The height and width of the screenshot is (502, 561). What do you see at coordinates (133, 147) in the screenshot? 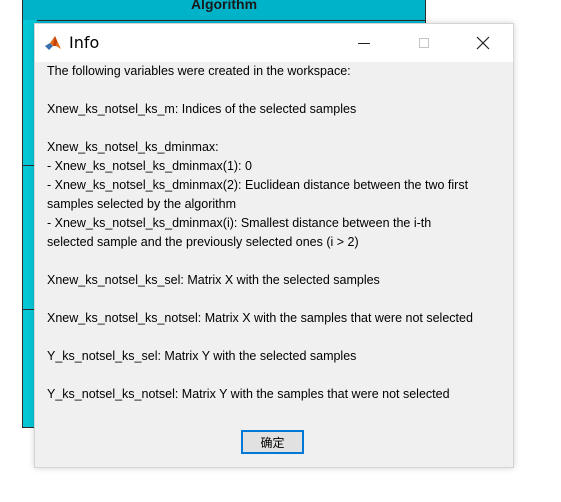
I see `message-line: Xnew_ks_notsel_ks_dminmax:` at bounding box center [133, 147].